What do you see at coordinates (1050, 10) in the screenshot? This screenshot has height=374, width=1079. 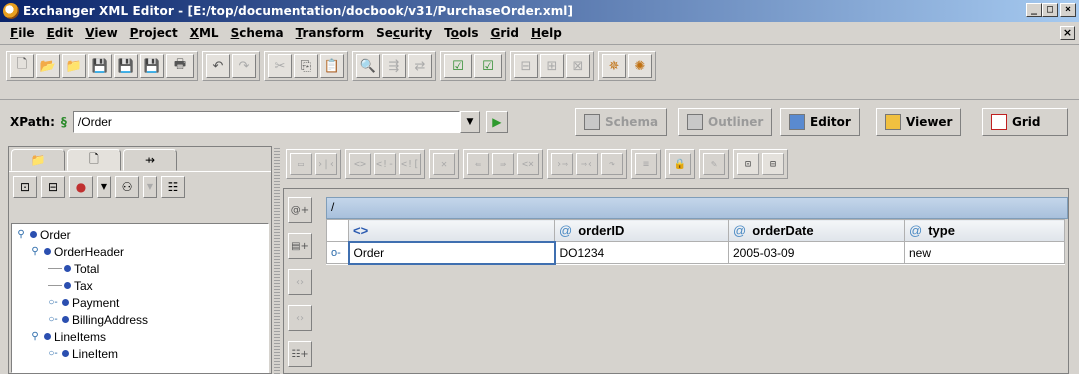 I see `maximize-button: □` at bounding box center [1050, 10].